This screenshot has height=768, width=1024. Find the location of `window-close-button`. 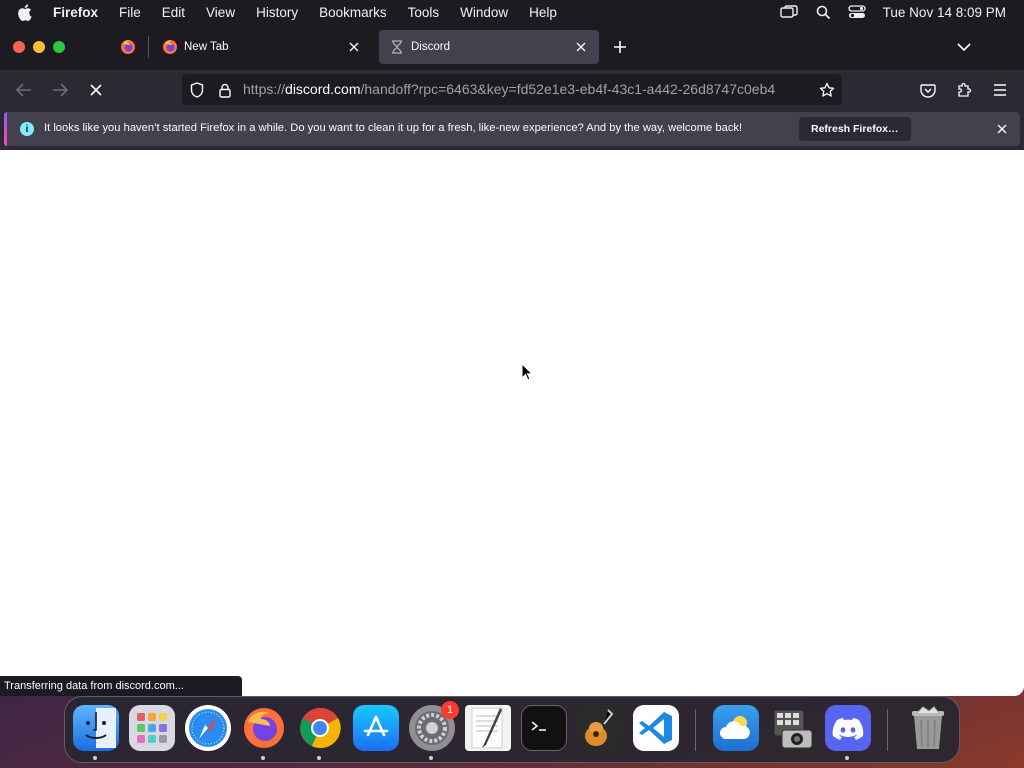

window-close-button is located at coordinates (19, 47).